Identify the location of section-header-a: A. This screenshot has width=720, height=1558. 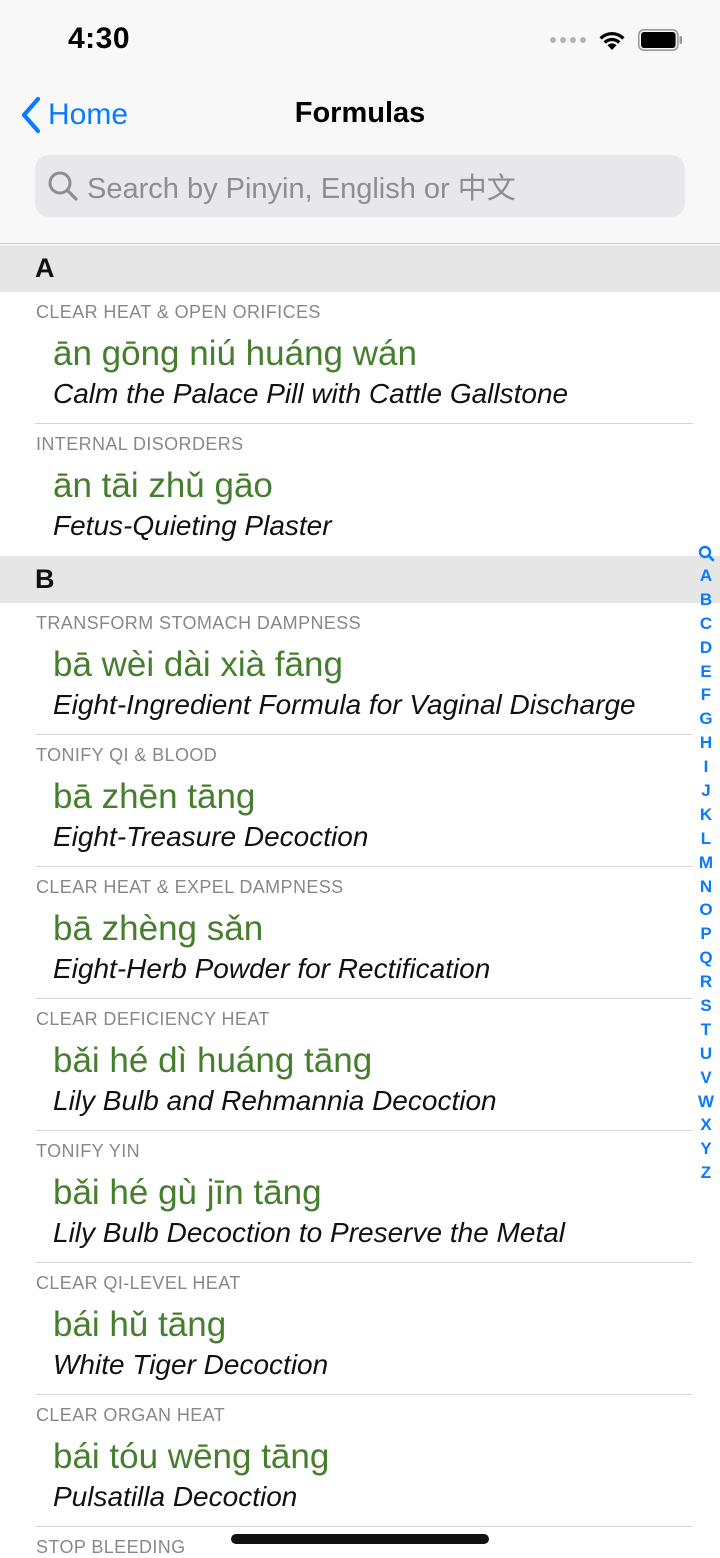
(360, 268).